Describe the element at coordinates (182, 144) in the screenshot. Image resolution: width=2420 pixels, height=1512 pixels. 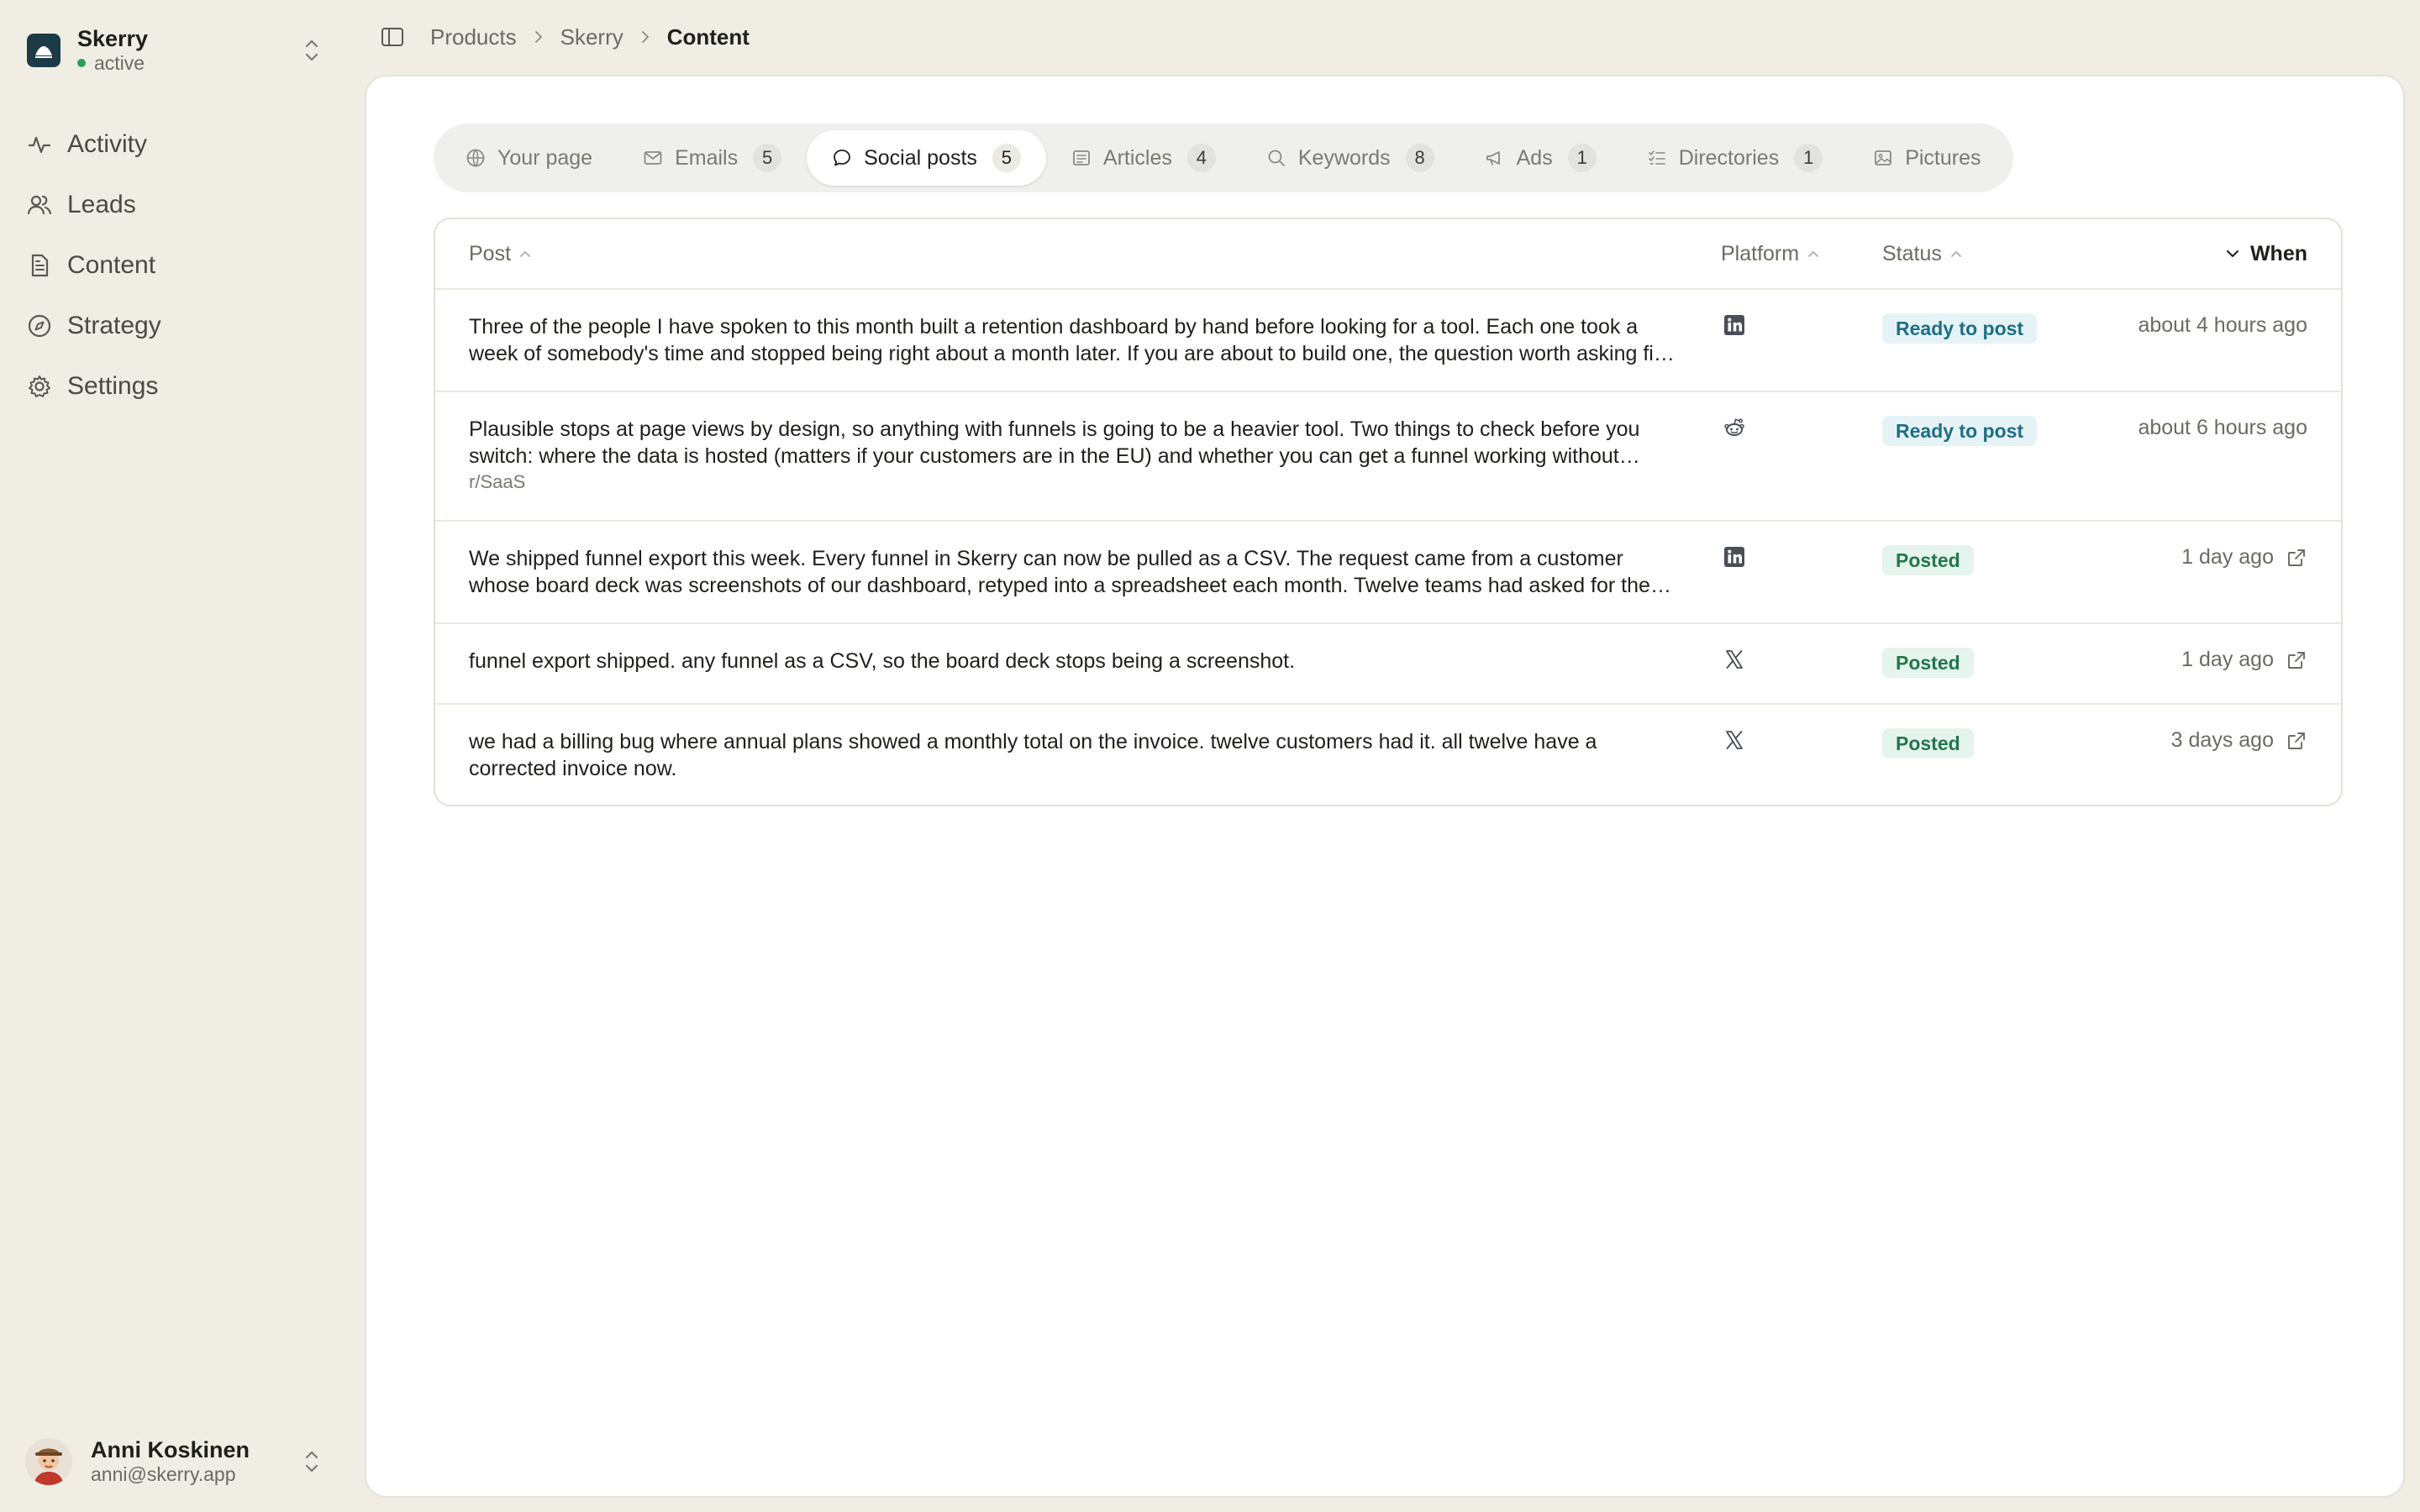
I see `sidebar-item-activity: Activity` at that location.